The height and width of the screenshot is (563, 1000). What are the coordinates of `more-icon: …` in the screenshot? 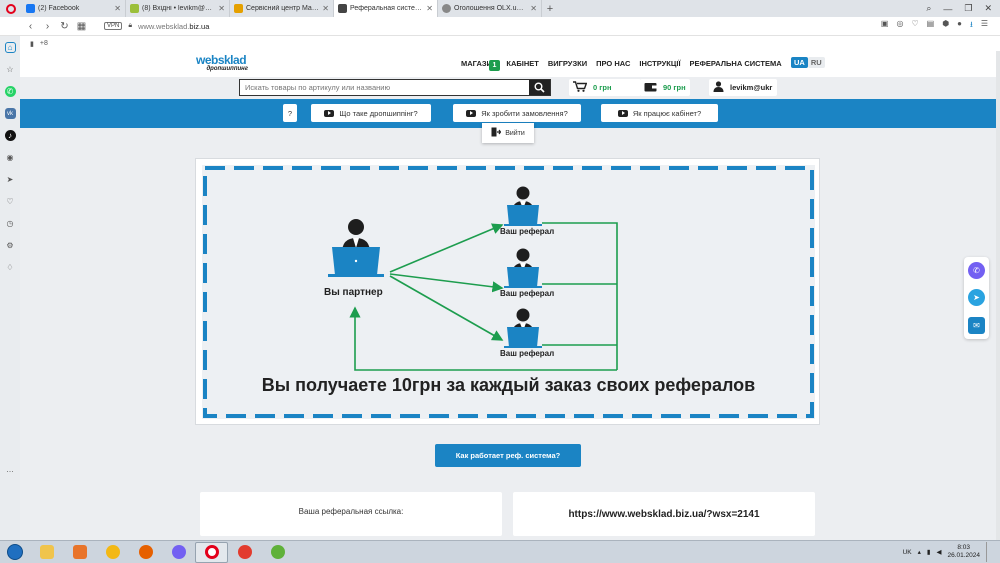 It's located at (10, 469).